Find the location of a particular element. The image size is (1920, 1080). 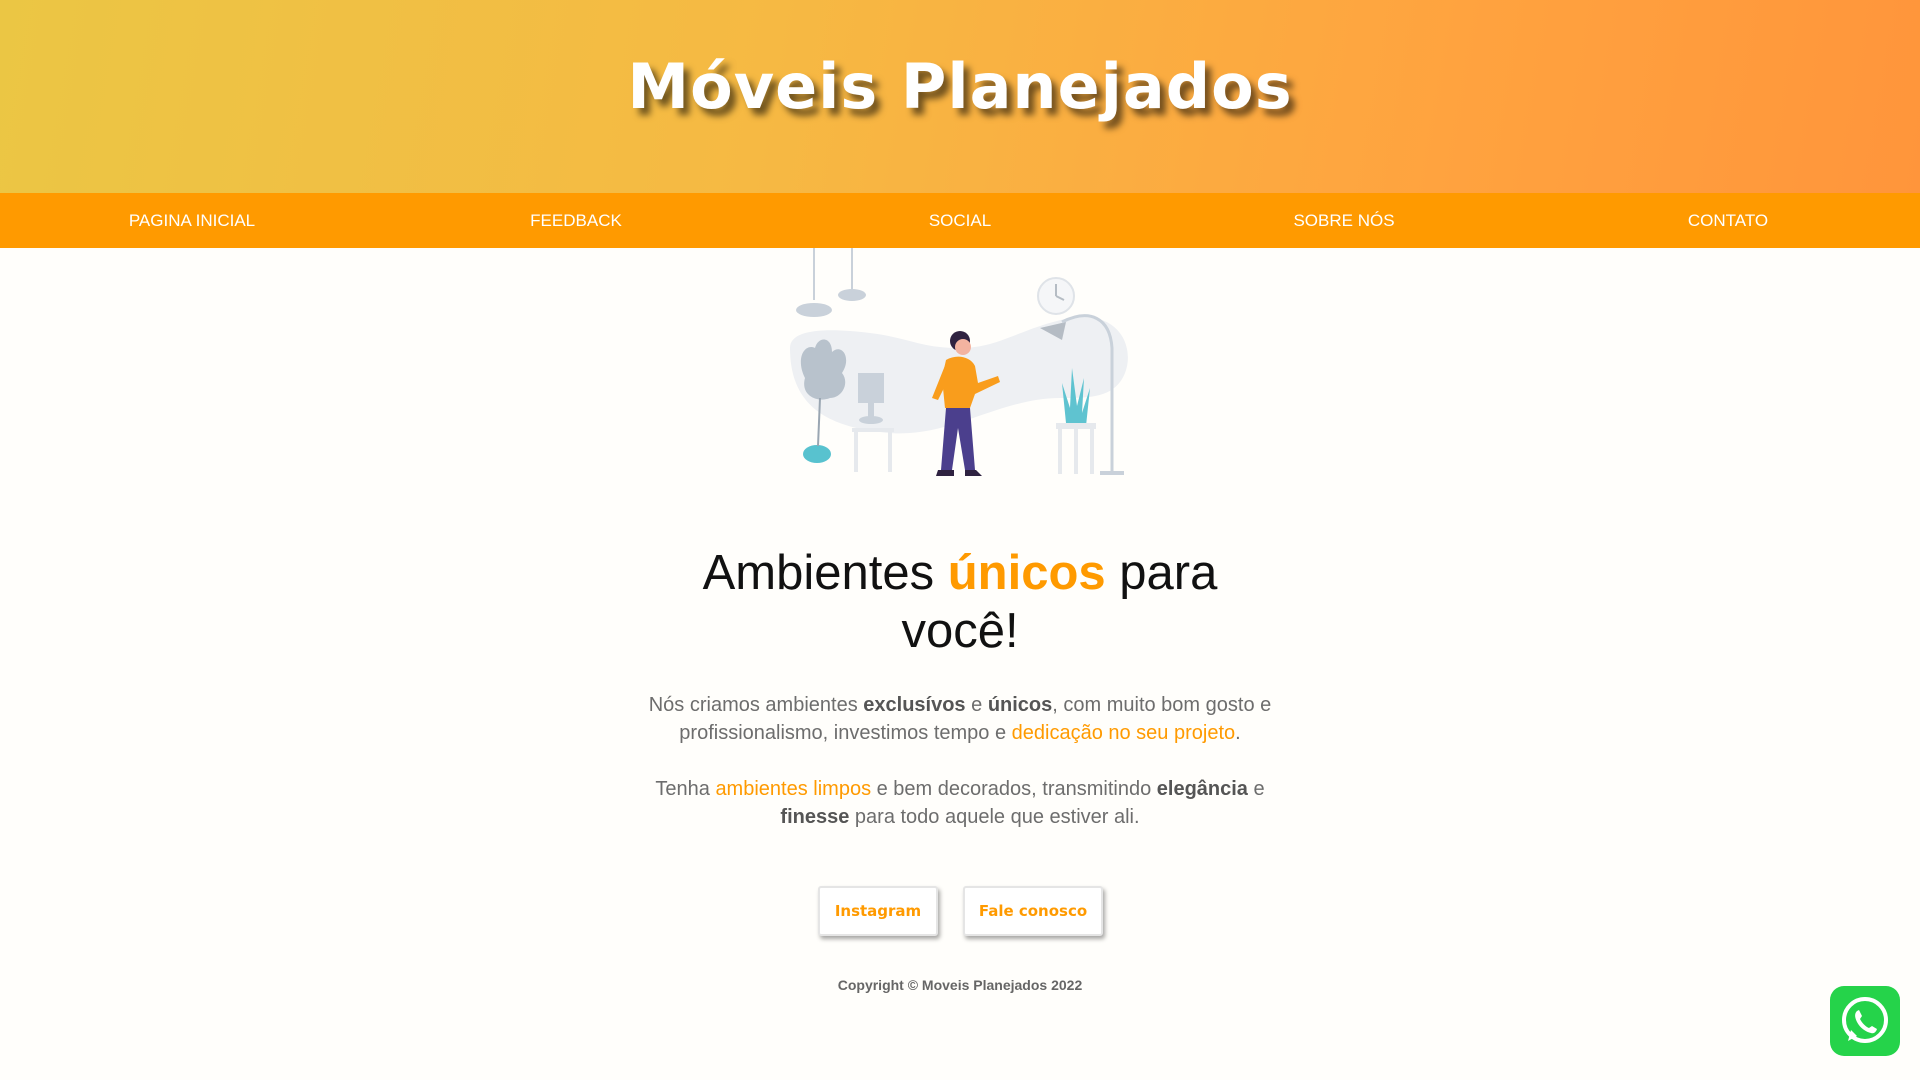

nav-item-contato: CONTATO is located at coordinates (1728, 220).